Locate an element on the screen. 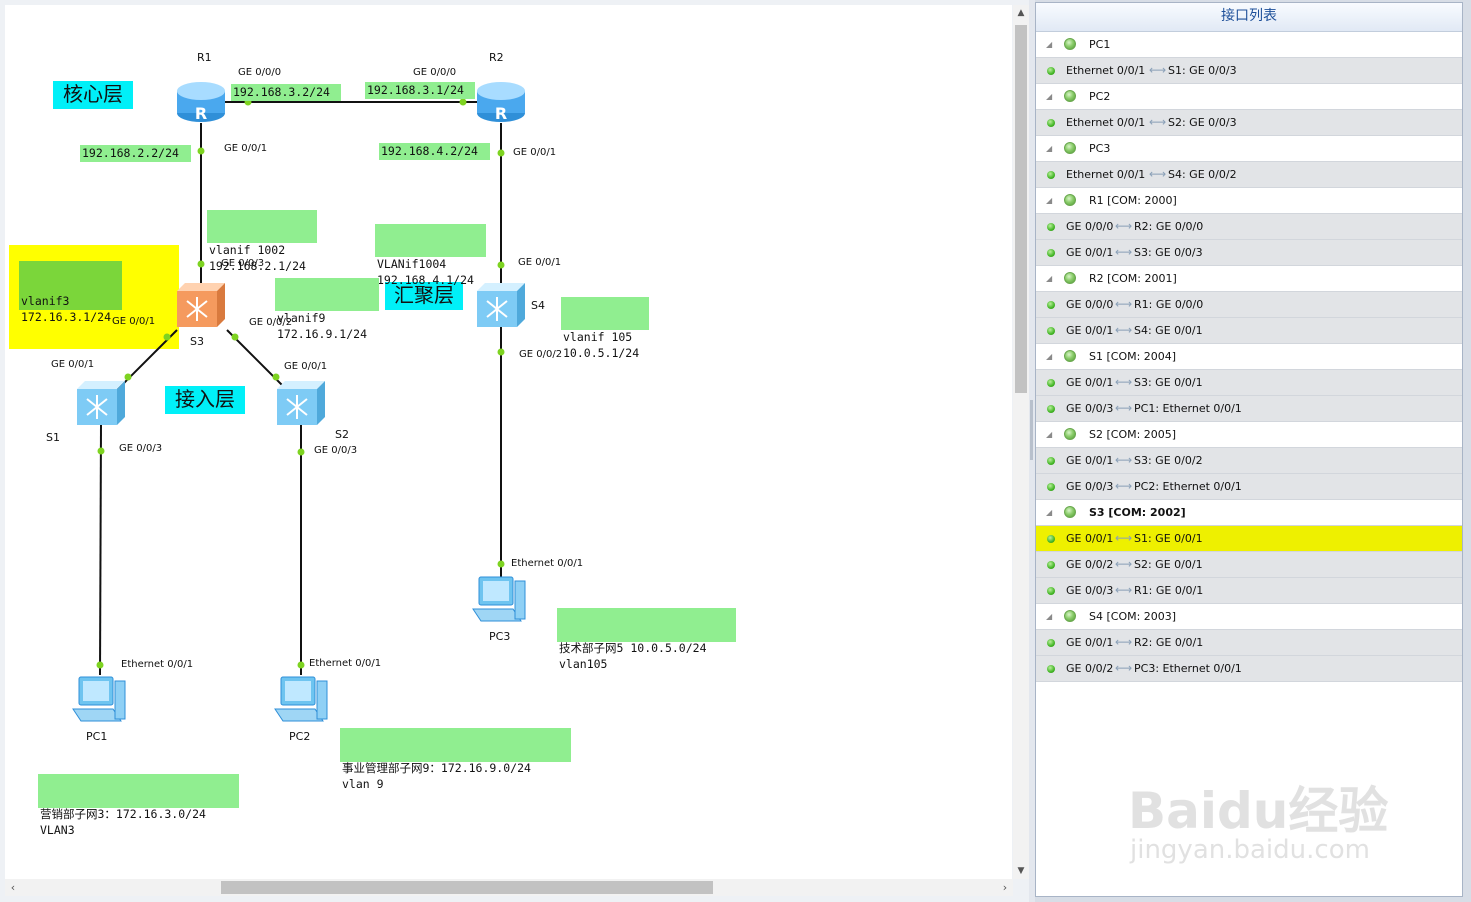 The width and height of the screenshot is (1471, 902). vertical-scroll-thumb is located at coordinates (1021, 209).